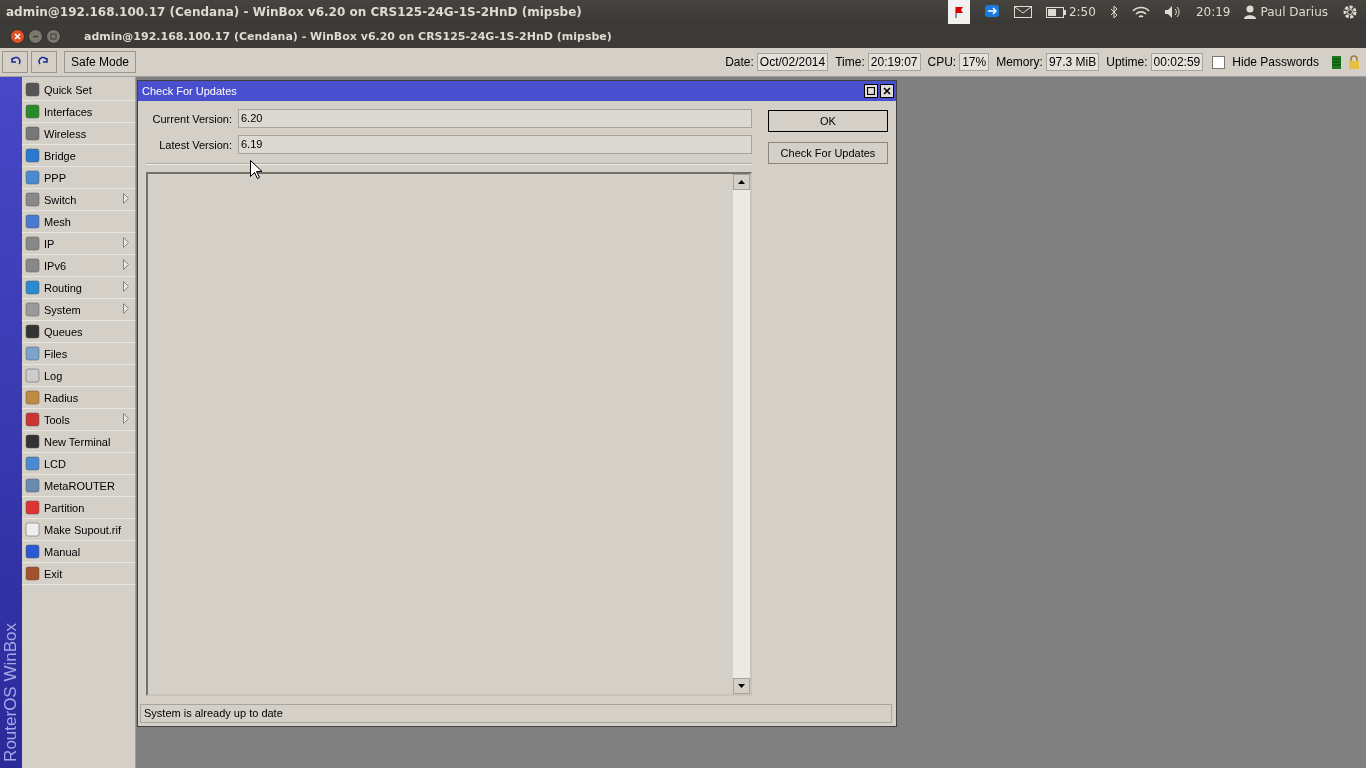  Describe the element at coordinates (78, 90) in the screenshot. I see `menu-item: Quick Set` at that location.